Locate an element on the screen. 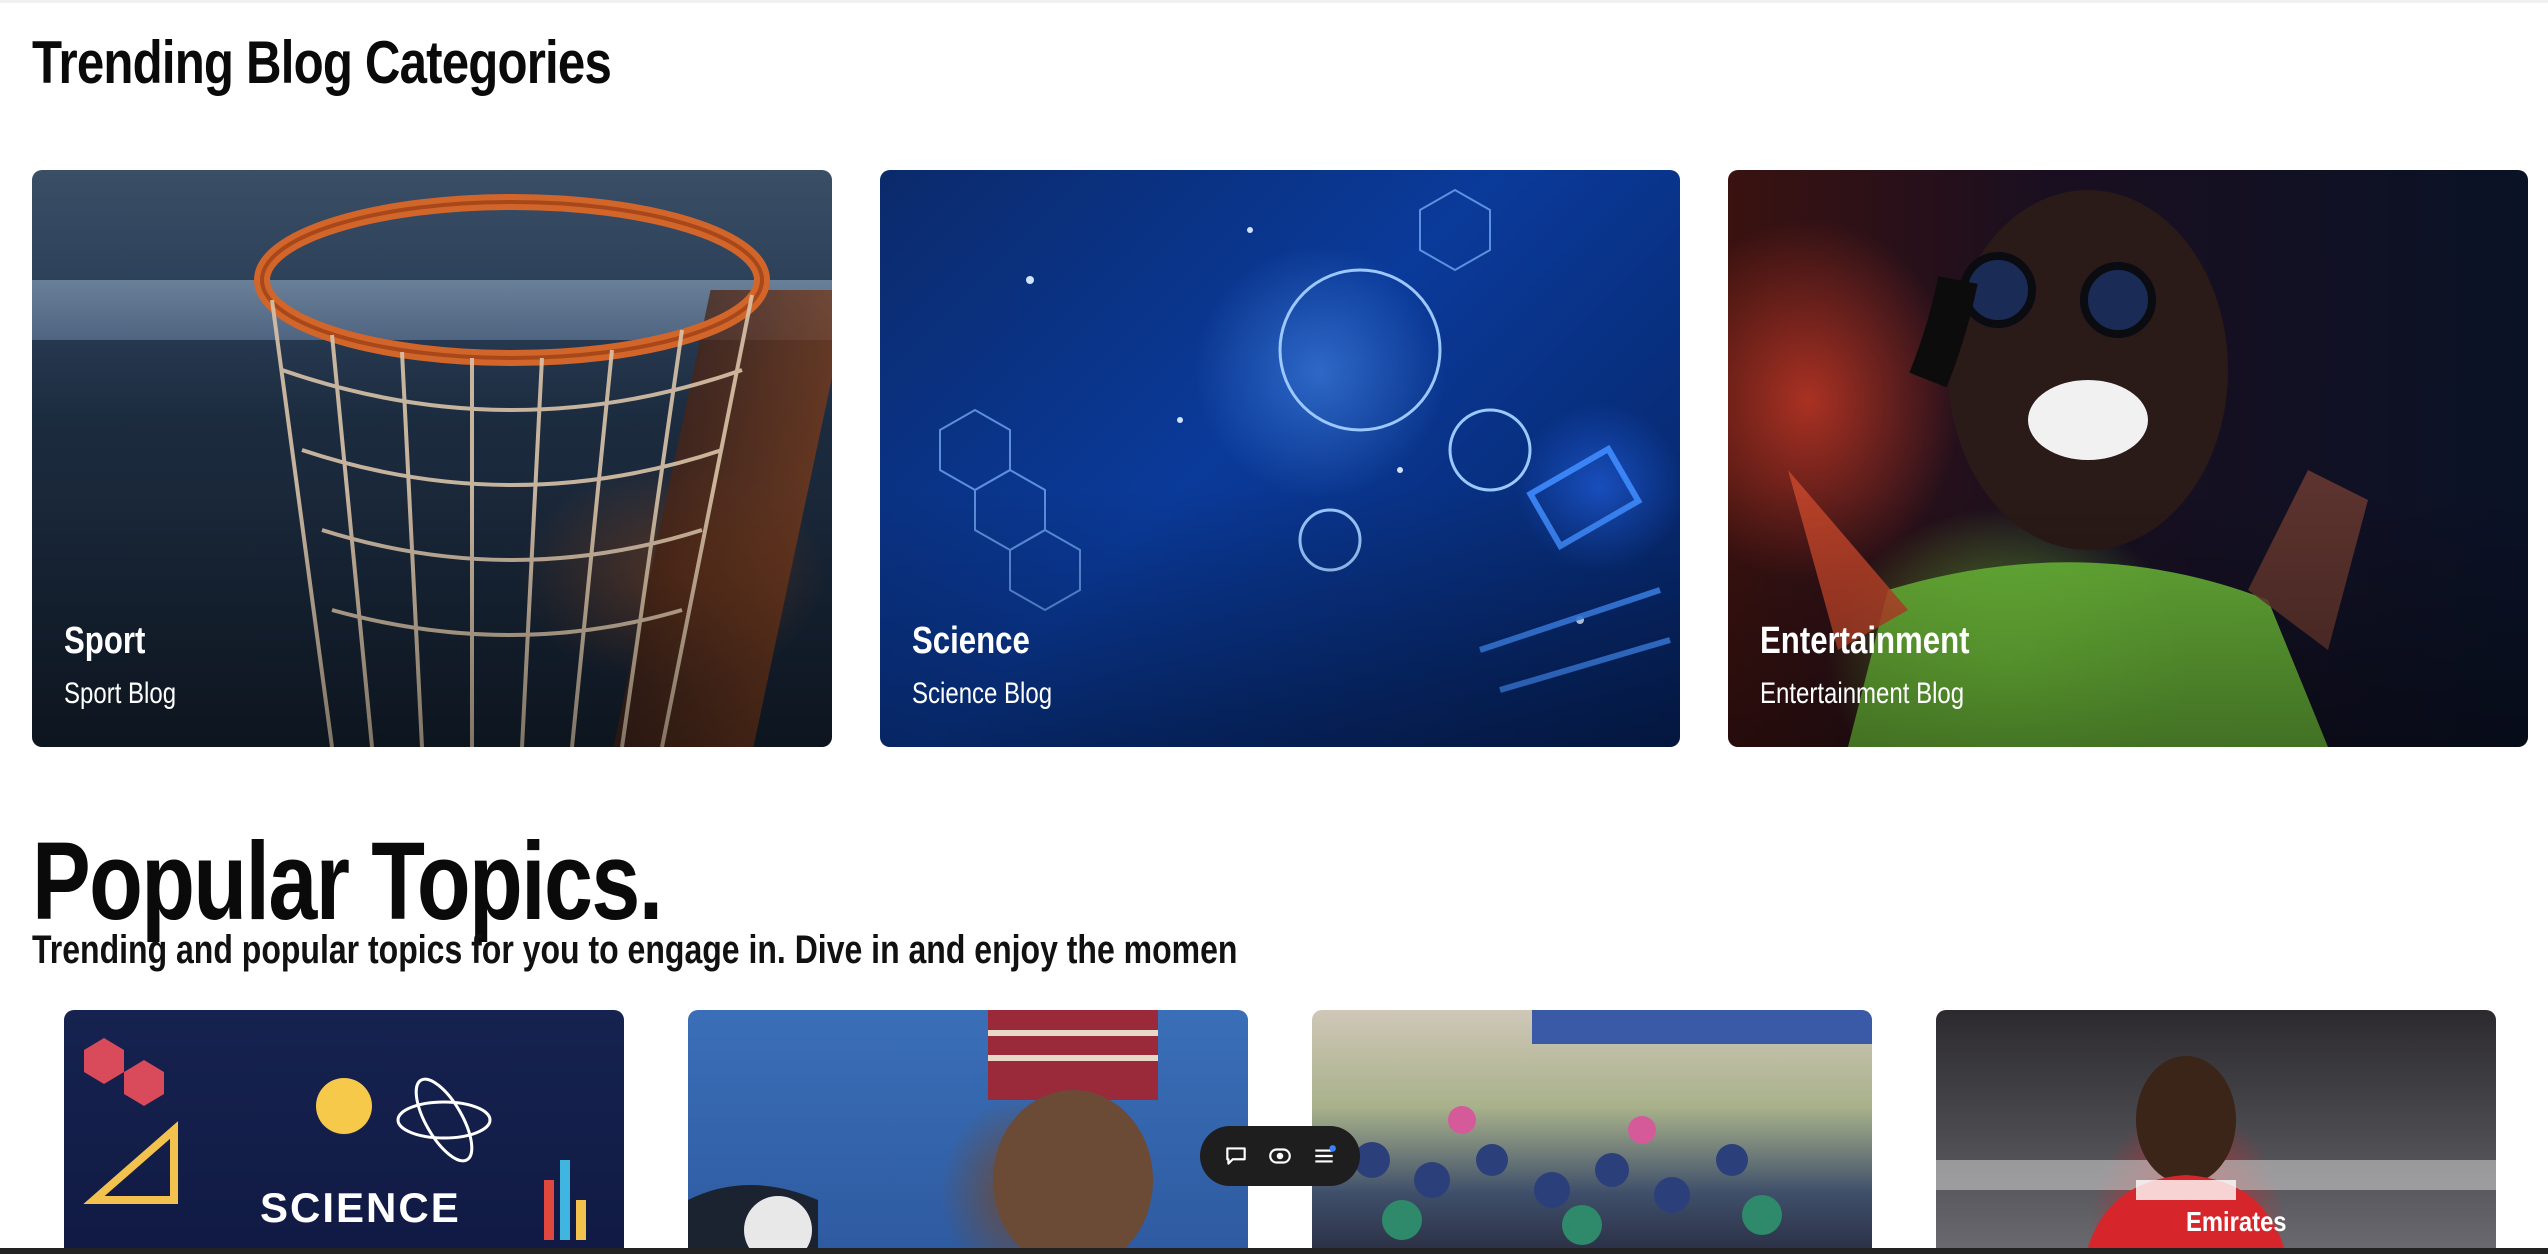 The image size is (2548, 1254). category-title: Science is located at coordinates (971, 641).